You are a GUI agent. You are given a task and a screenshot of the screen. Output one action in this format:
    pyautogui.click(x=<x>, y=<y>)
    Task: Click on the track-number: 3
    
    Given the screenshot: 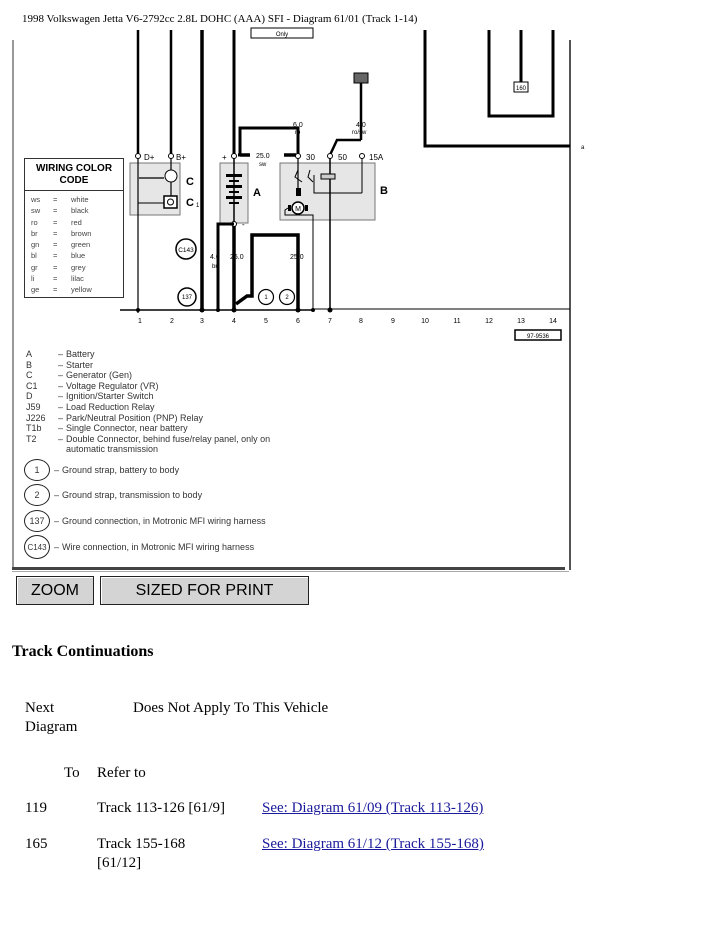 What is the action you would take?
    pyautogui.click(x=202, y=321)
    